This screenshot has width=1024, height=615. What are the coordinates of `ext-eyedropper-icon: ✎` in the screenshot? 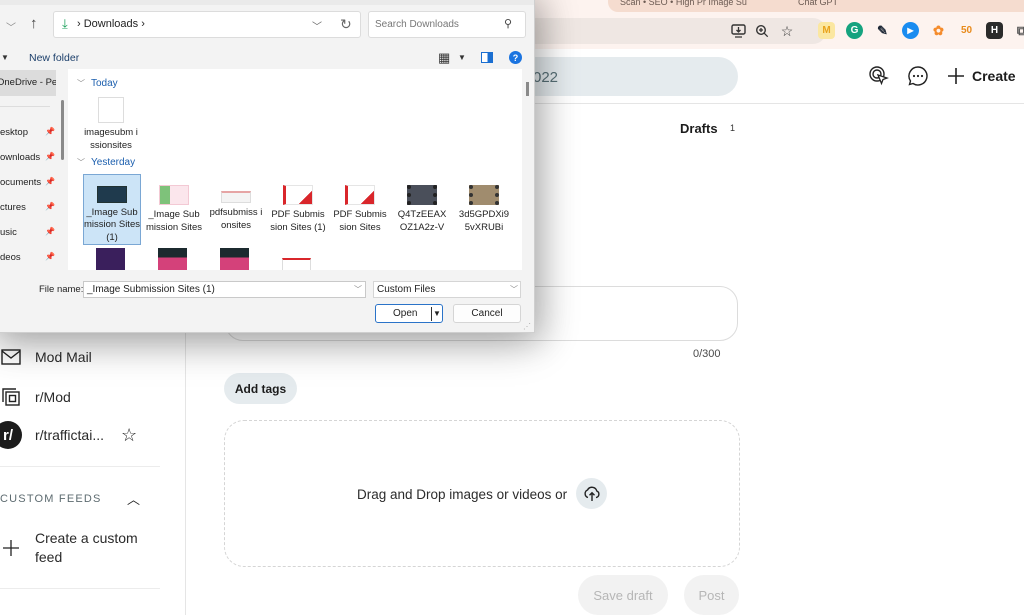 It's located at (882, 30).